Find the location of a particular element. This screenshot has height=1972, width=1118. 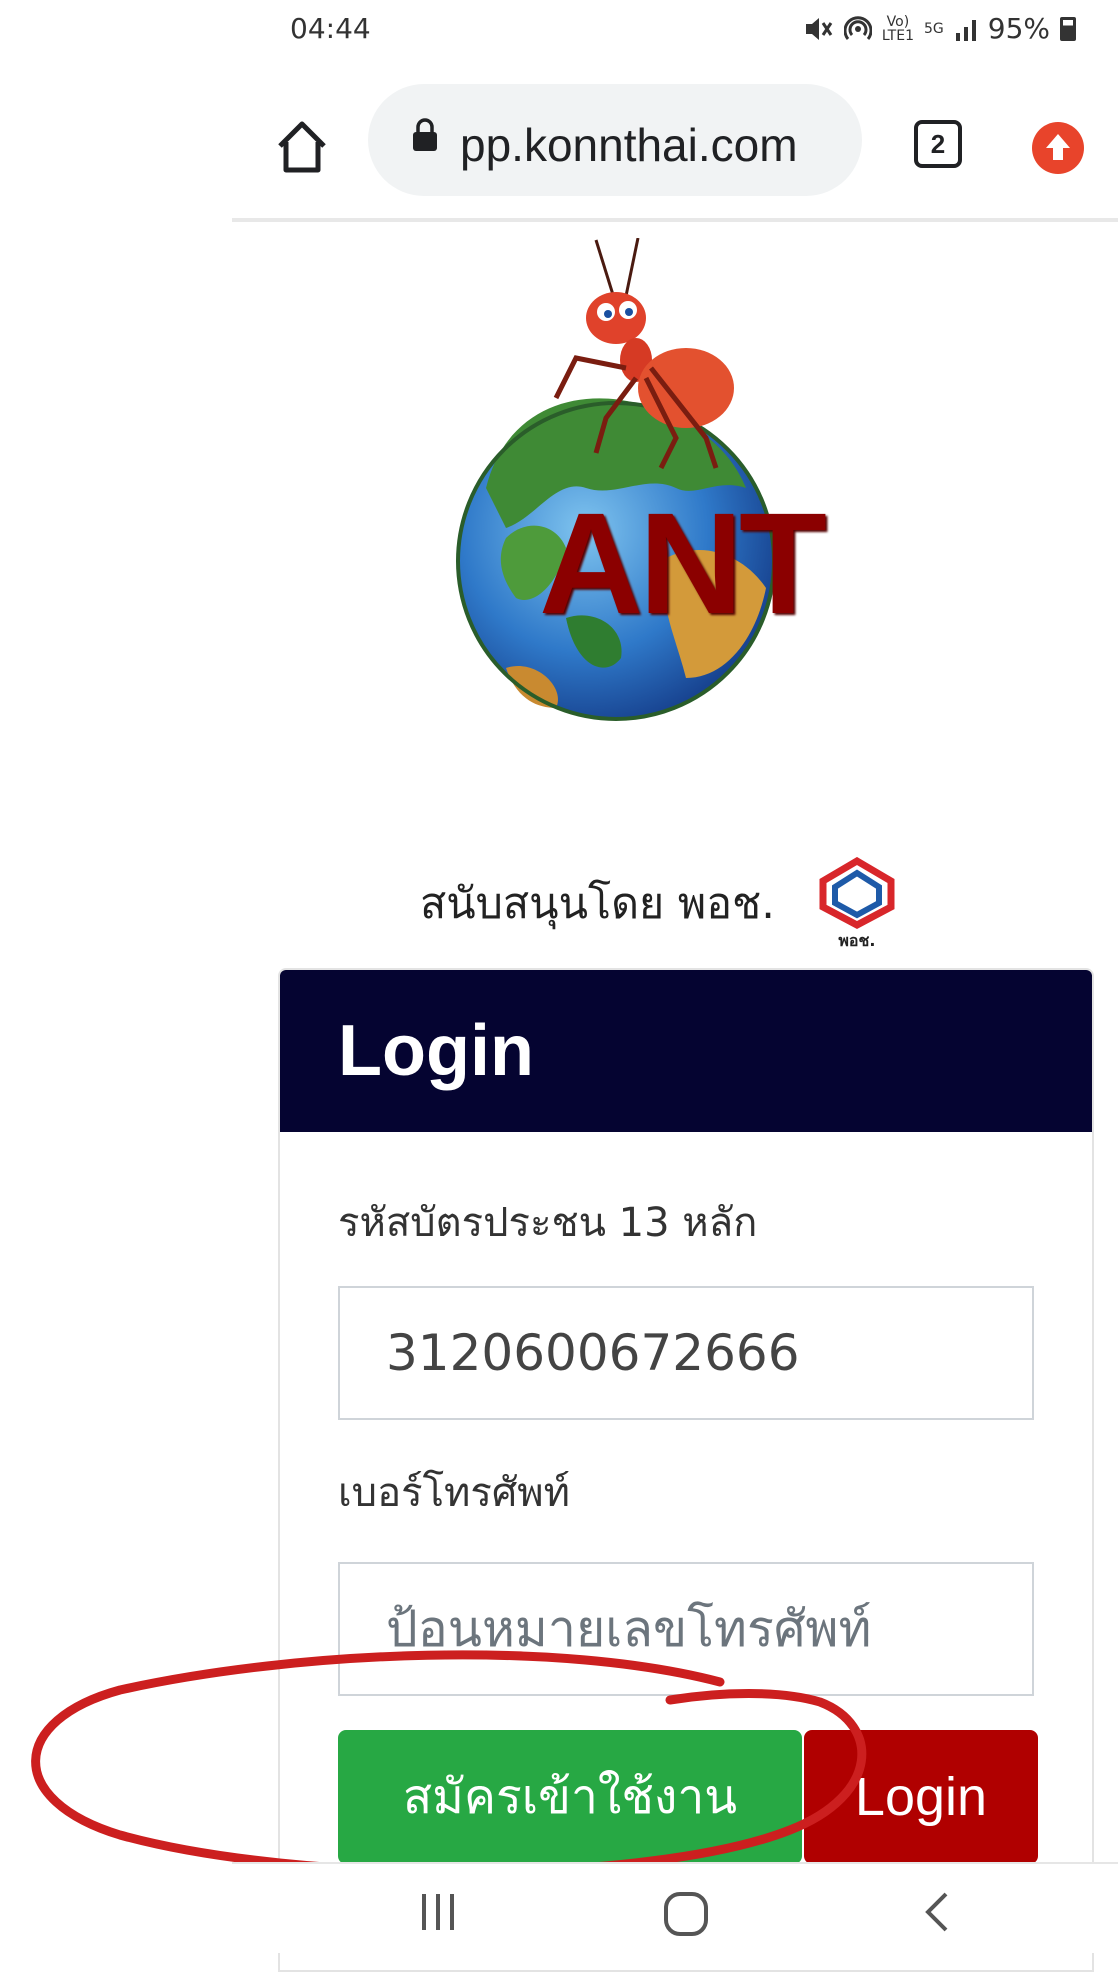

back-icon is located at coordinates (938, 1912).